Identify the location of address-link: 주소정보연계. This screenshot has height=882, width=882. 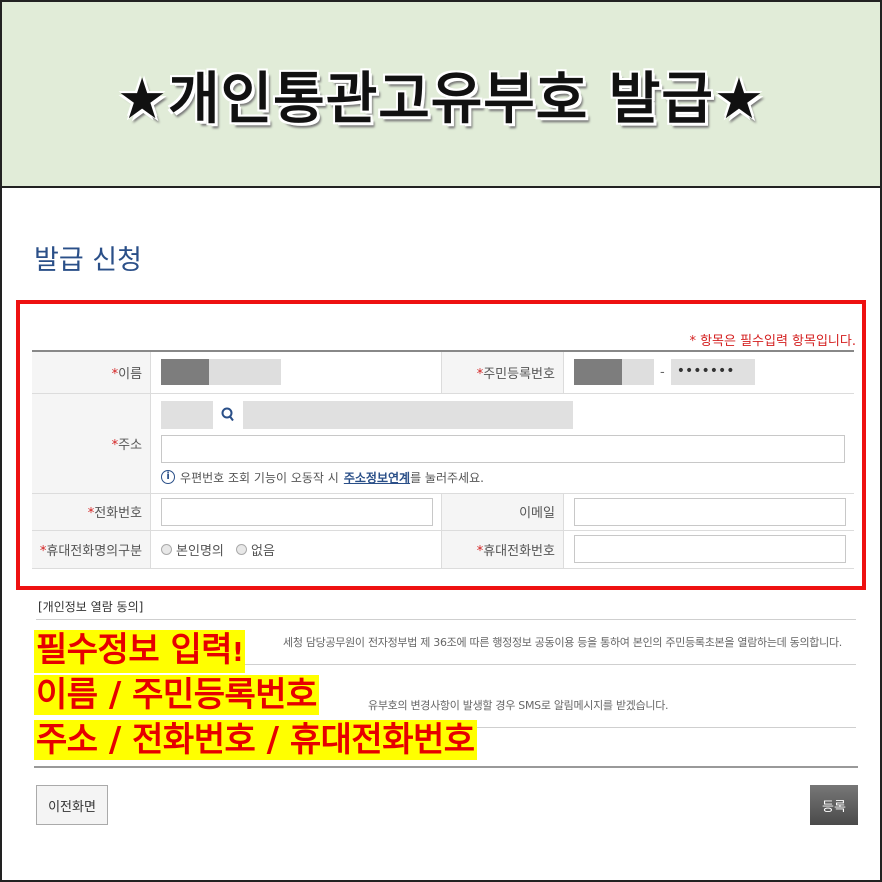
(377, 477).